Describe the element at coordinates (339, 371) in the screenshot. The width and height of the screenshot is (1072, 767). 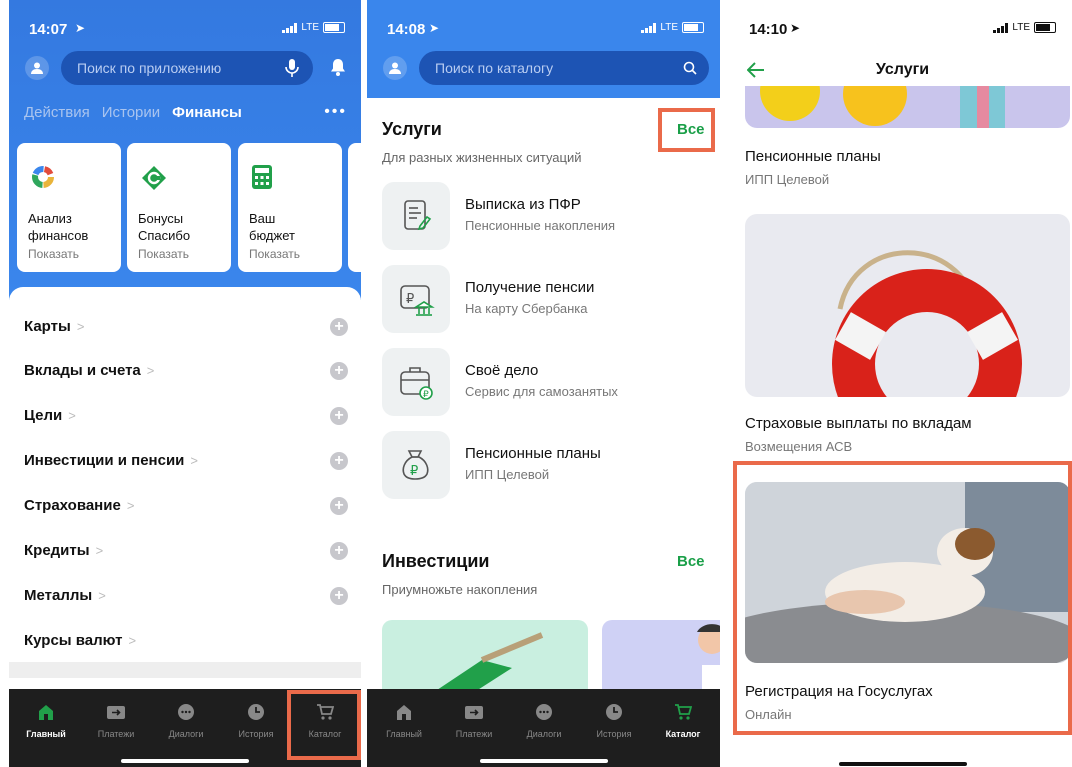
I see `add-deposits-button: +` at that location.